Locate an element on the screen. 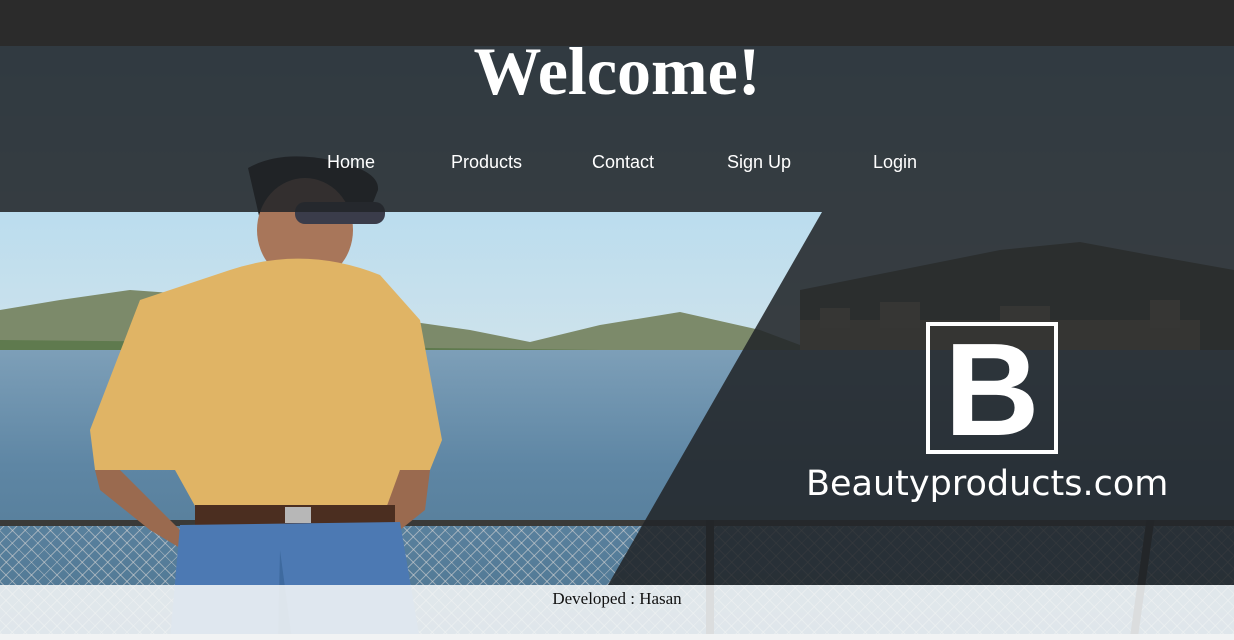 The height and width of the screenshot is (640, 1234). brand-logo: B is located at coordinates (992, 389).